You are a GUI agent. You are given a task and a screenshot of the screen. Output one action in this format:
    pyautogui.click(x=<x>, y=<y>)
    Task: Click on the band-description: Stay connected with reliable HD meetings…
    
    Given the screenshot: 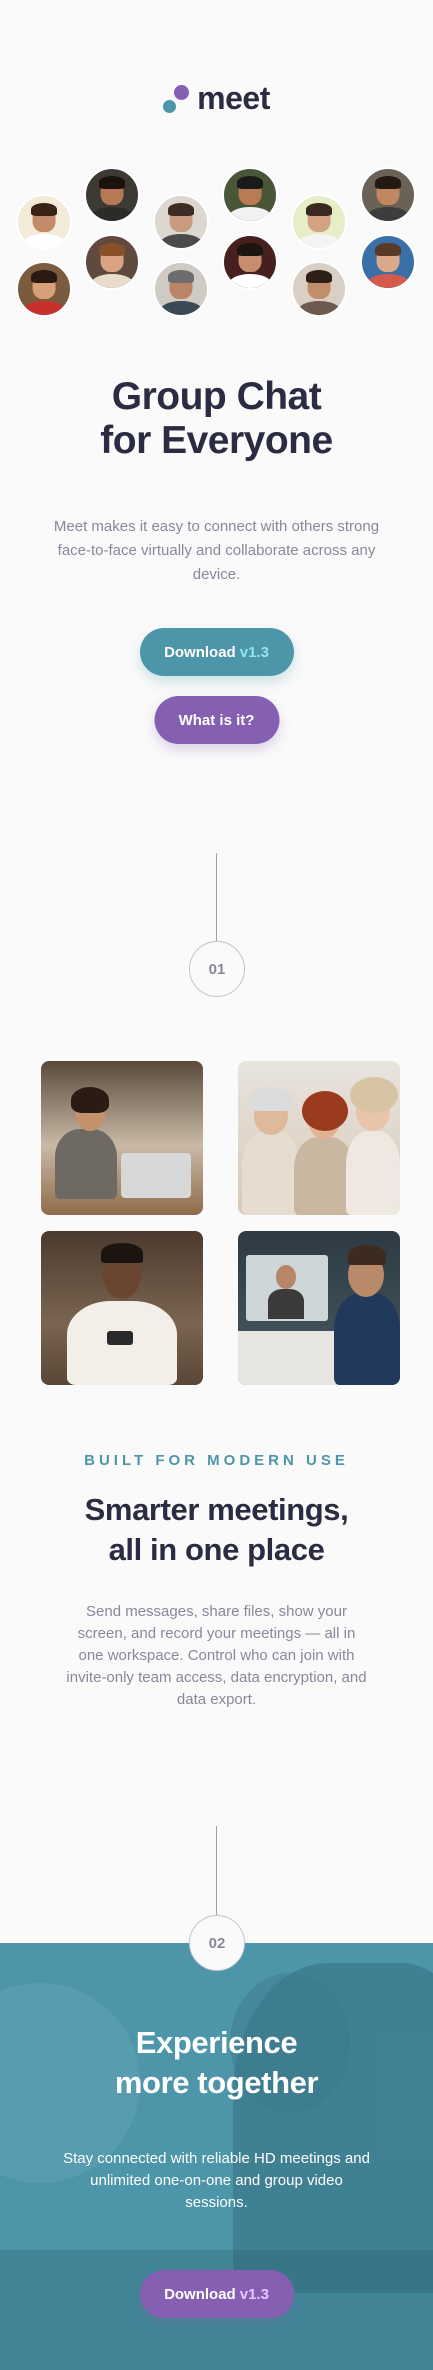 What is the action you would take?
    pyautogui.click(x=216, y=2180)
    